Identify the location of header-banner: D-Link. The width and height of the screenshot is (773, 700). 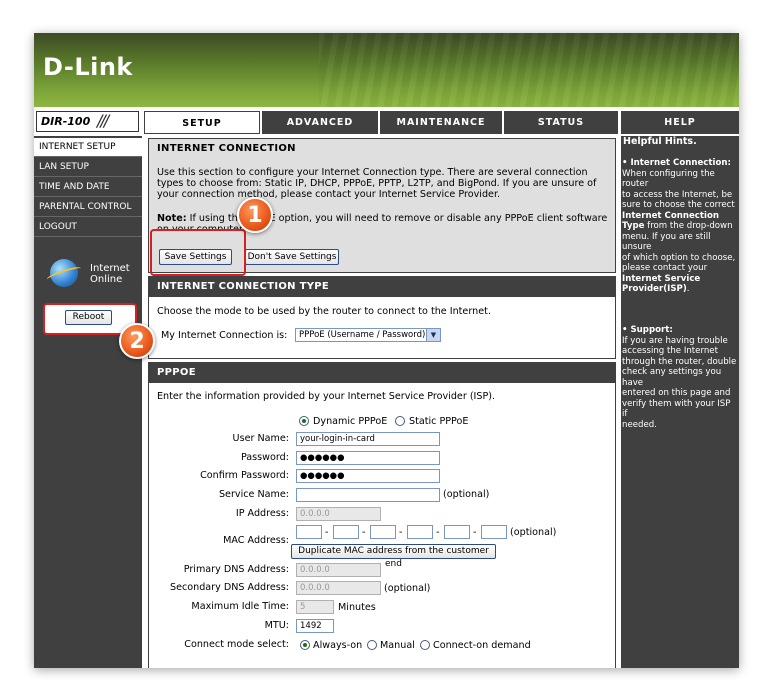
(386, 70).